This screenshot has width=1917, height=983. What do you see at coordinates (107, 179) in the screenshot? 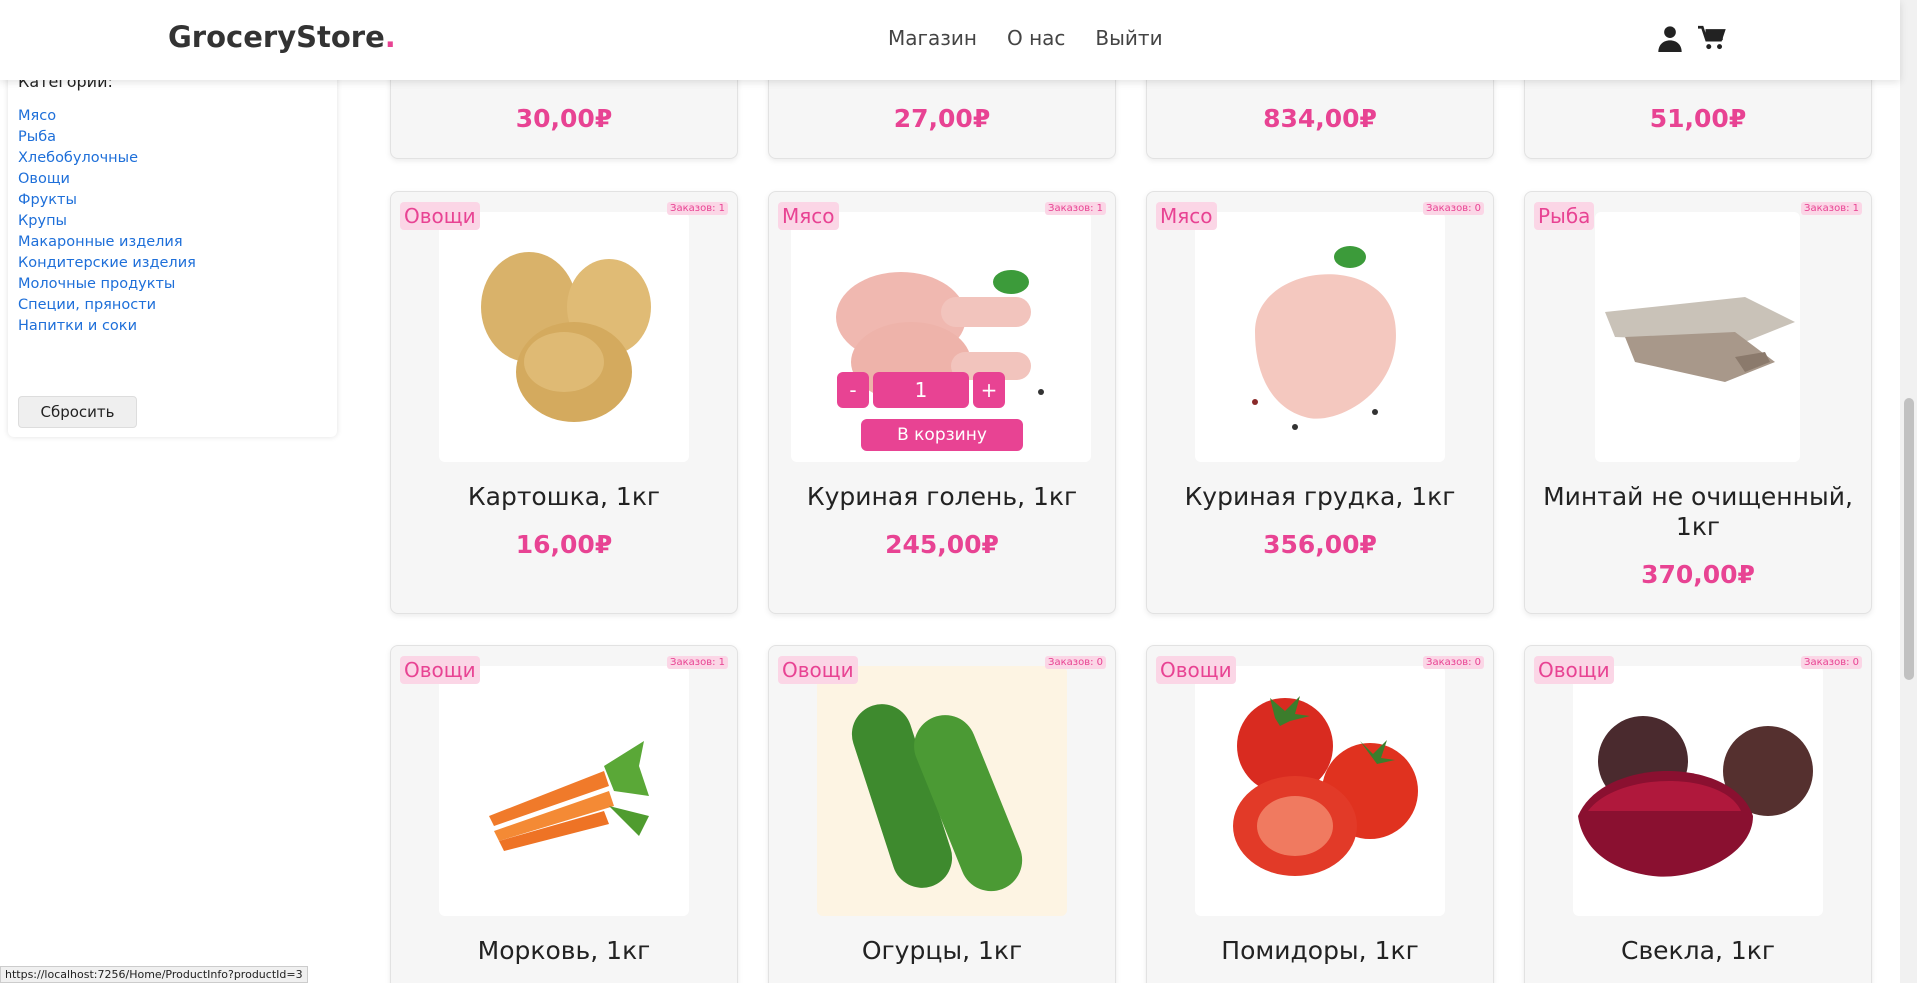
I see `category-link-vegetables: Овощи` at bounding box center [107, 179].